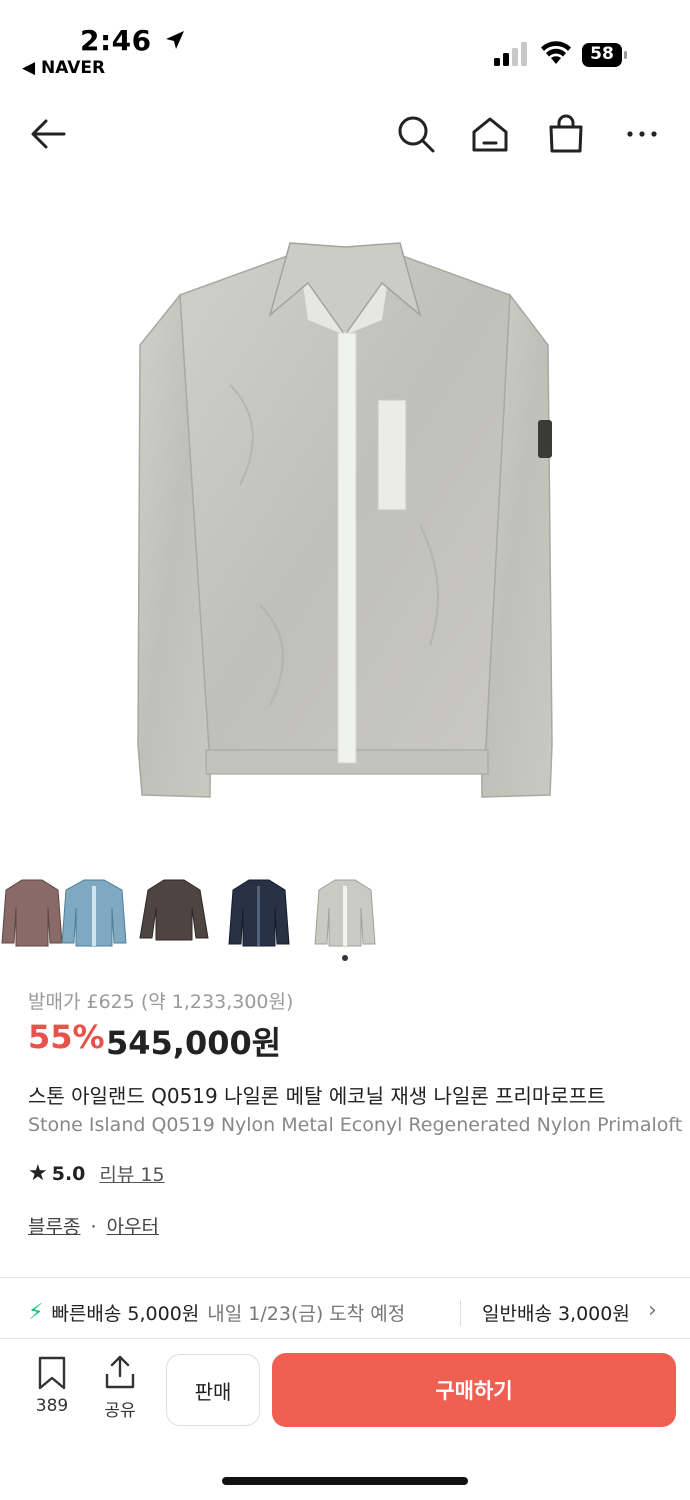  I want to click on battery-indicator: 58, so click(605, 55).